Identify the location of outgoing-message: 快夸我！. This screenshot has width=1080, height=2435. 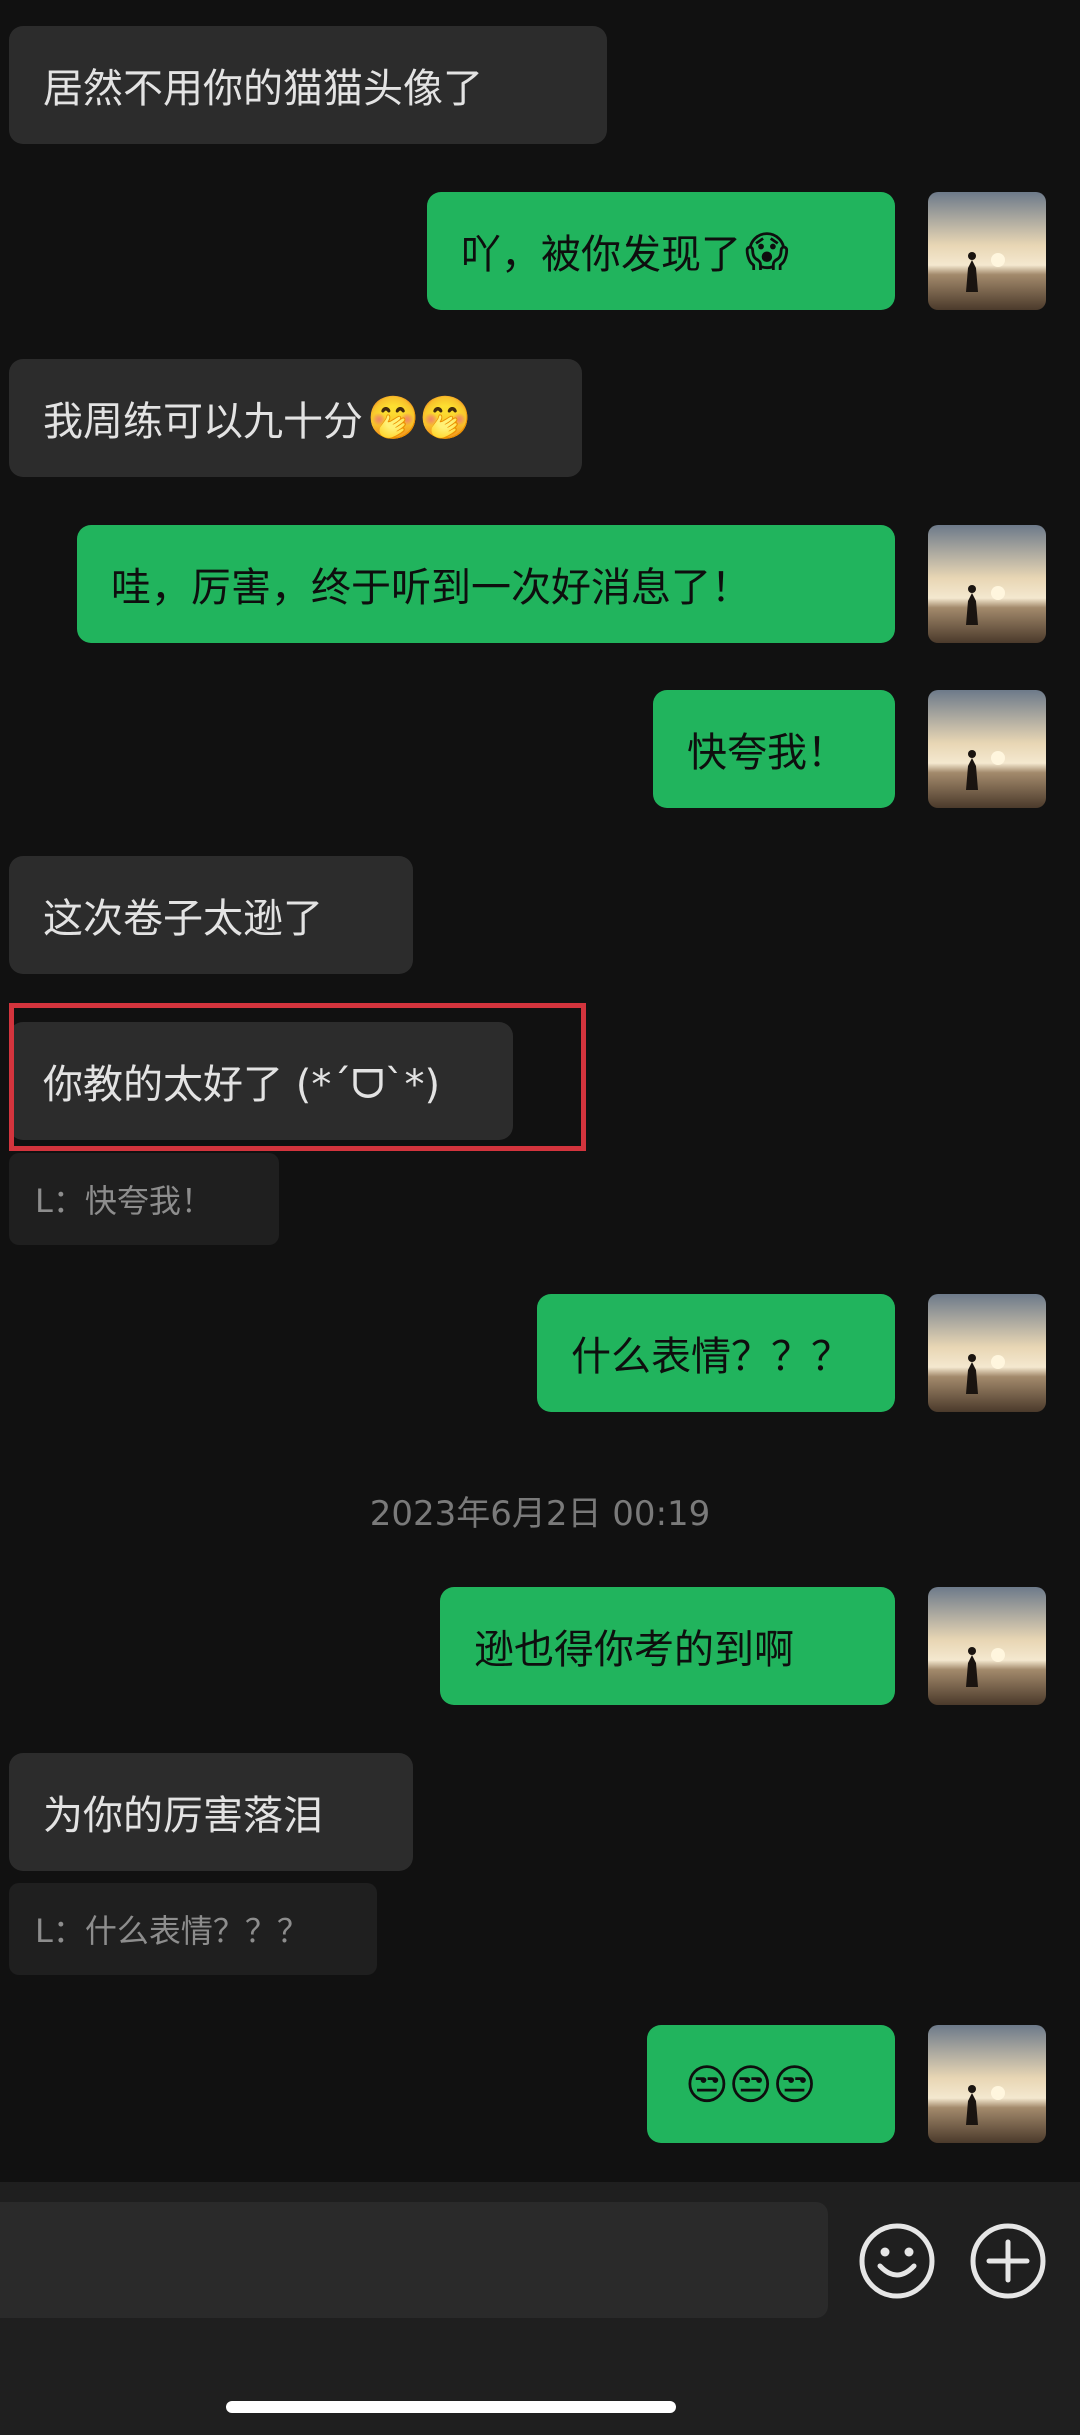
(774, 749).